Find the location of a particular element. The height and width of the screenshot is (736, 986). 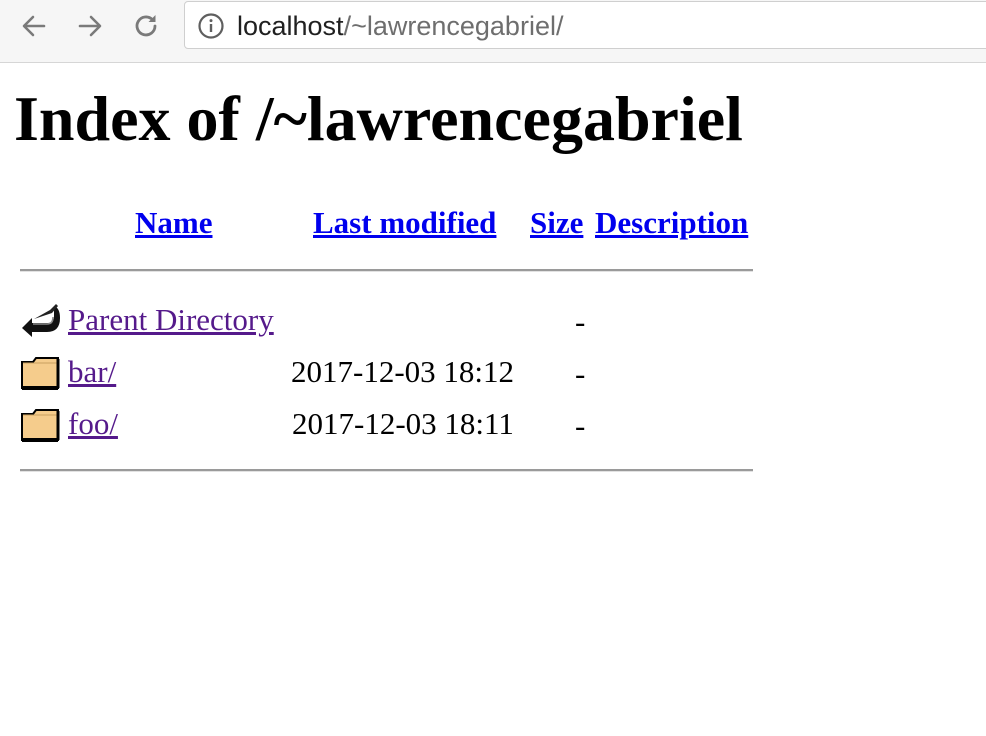

page-title: Index of /~lawrencegabriel is located at coordinates (378, 118).